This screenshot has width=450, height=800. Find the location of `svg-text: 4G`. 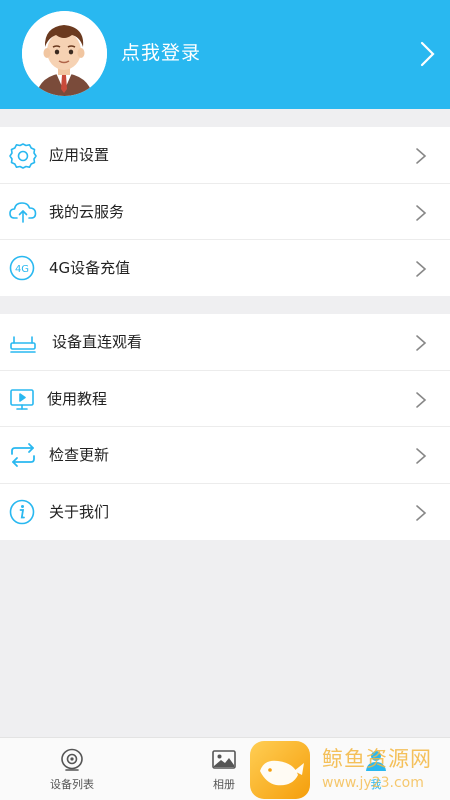

svg-text: 4G is located at coordinates (22, 269).